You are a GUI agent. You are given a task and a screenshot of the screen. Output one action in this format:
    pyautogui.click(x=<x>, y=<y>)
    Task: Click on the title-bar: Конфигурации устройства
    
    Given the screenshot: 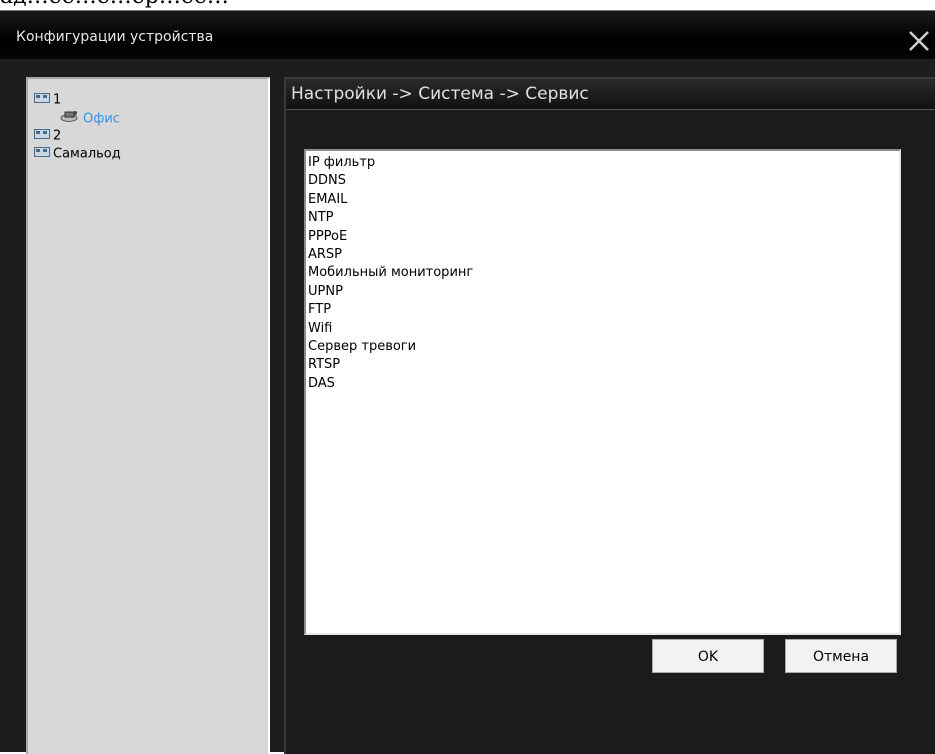 What is the action you would take?
    pyautogui.click(x=467, y=35)
    